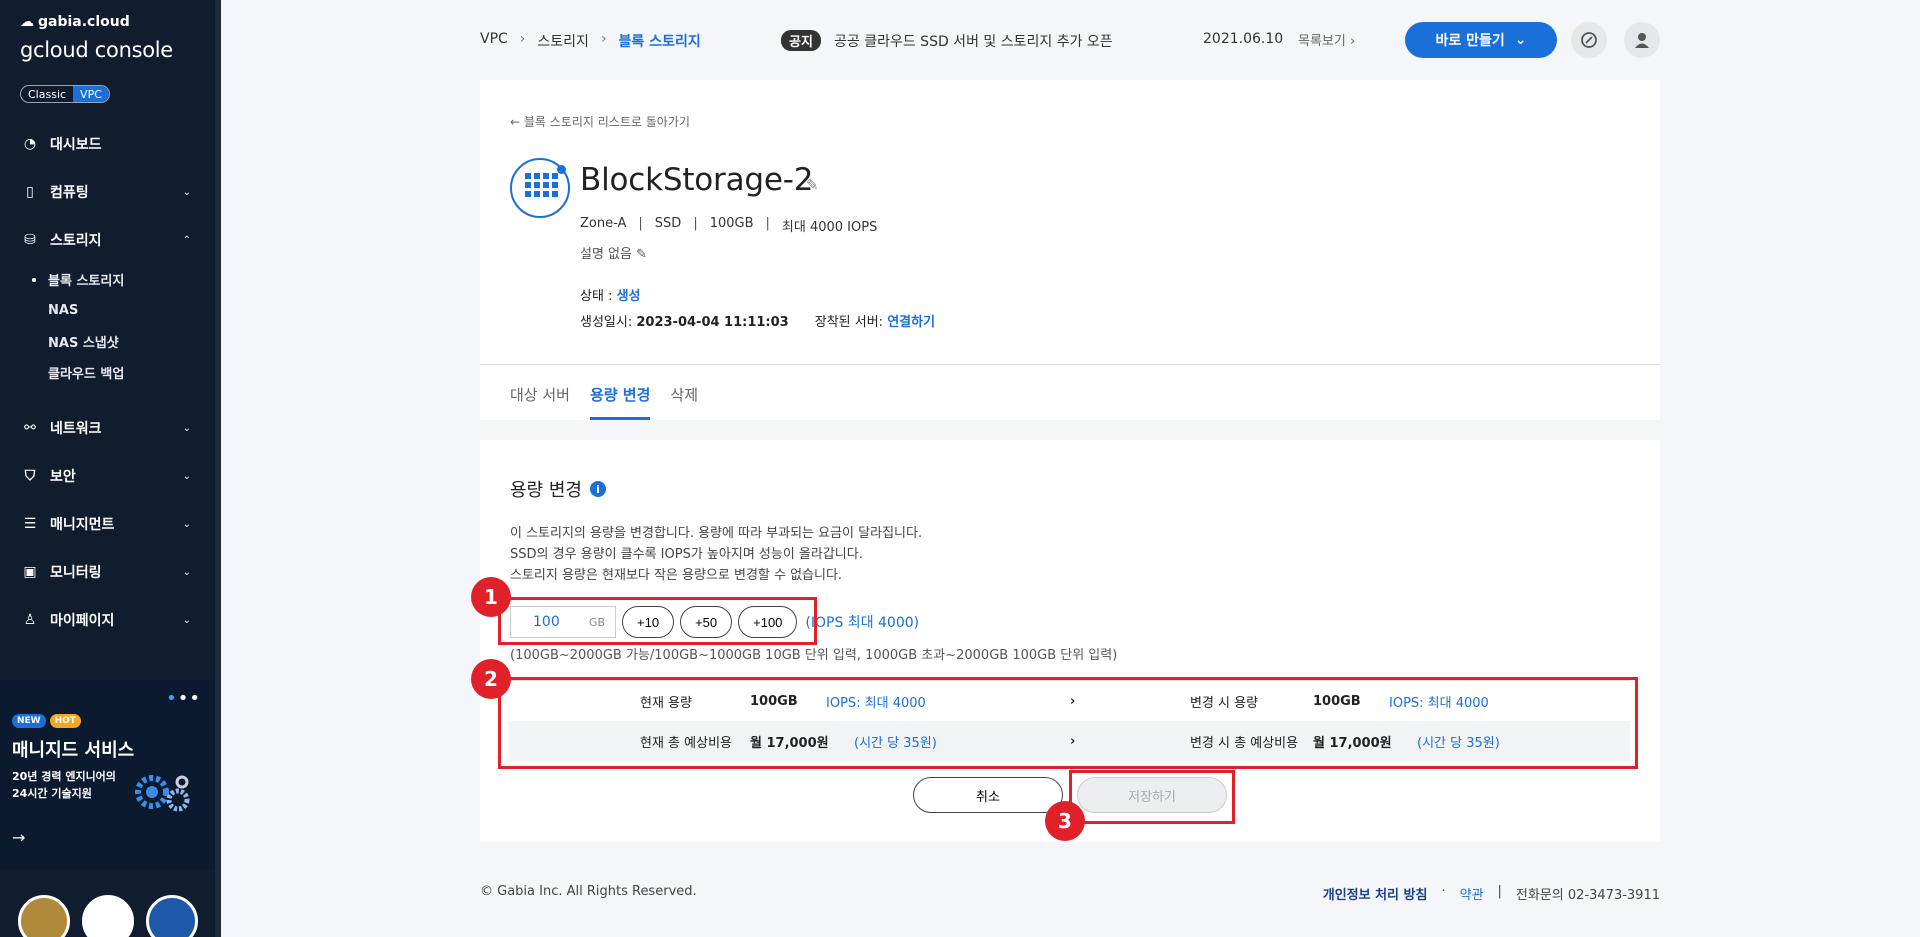 This screenshot has height=937, width=1920. What do you see at coordinates (610, 296) in the screenshot?
I see `storage-status: 상태 : 생성` at bounding box center [610, 296].